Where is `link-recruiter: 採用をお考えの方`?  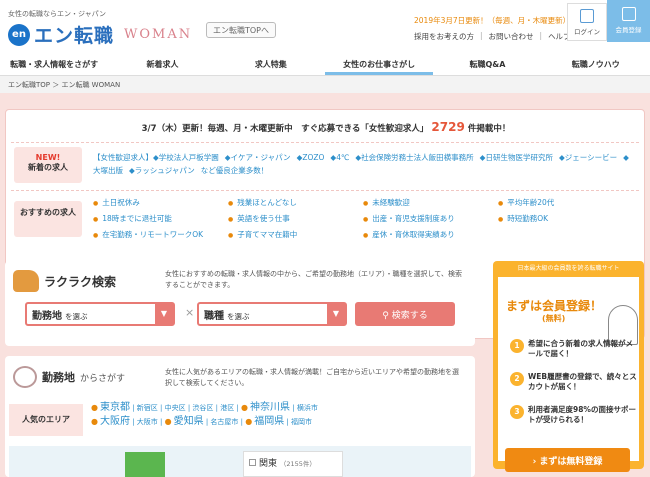
link-recruiter: 採用をお考えの方 is located at coordinates (444, 36).